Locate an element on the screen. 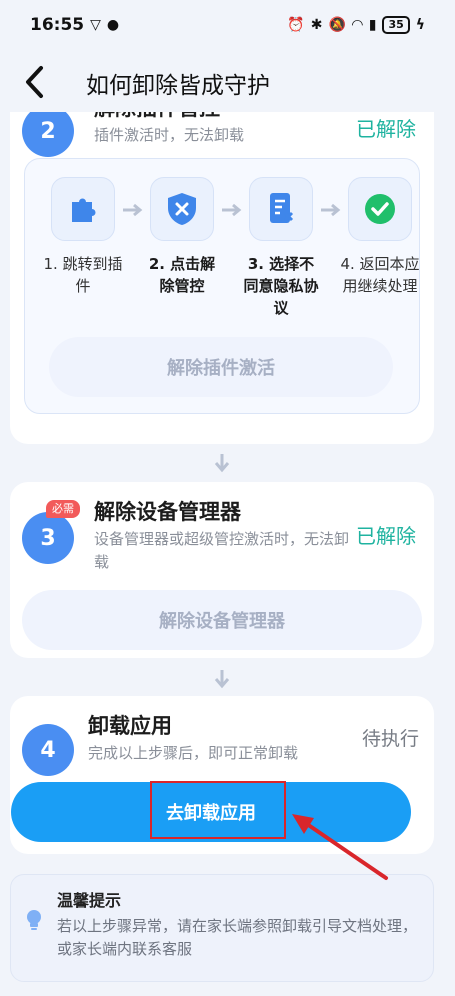 The height and width of the screenshot is (996, 455). sub-step-2: 2. 点击解除管控 is located at coordinates (182, 237).